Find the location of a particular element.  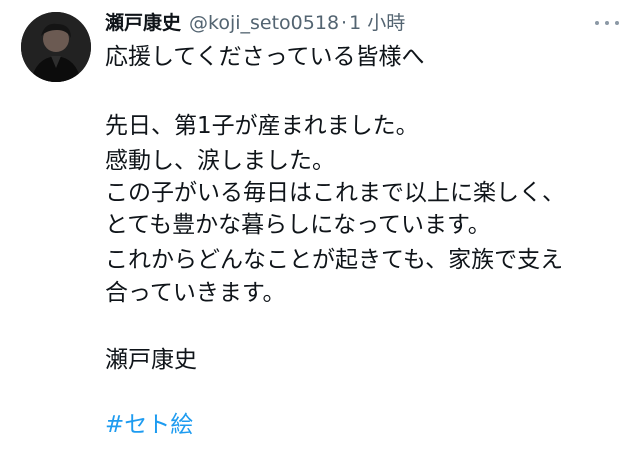

more-horizontal-icon is located at coordinates (607, 23).